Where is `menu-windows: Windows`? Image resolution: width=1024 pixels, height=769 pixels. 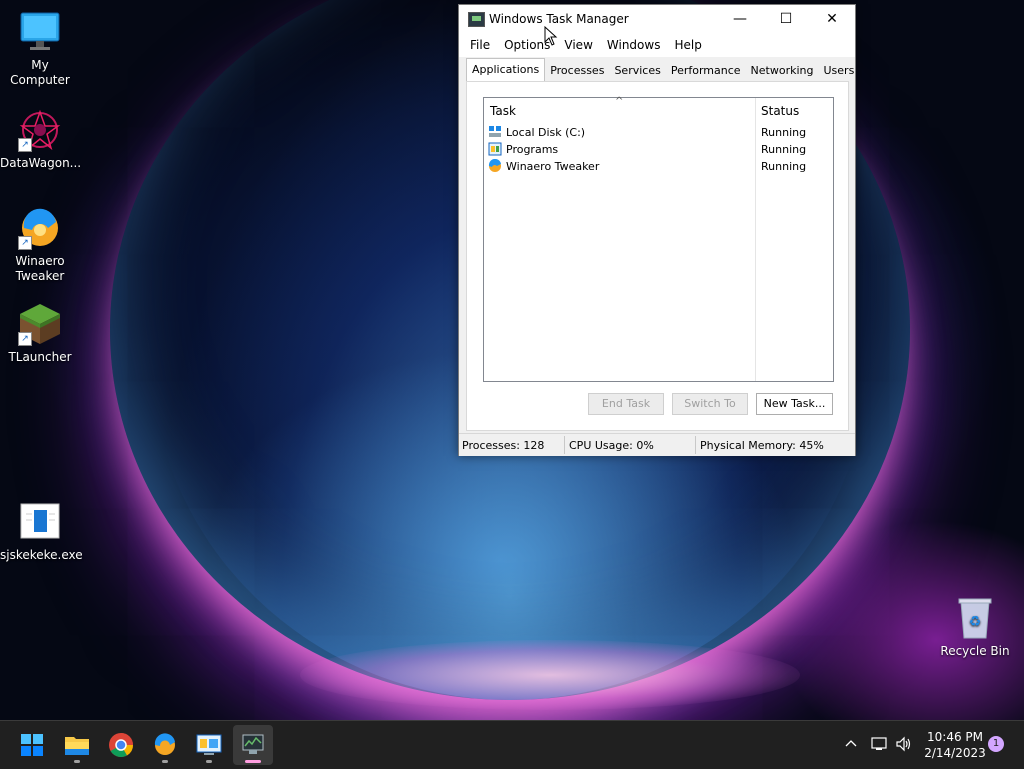
menu-windows: Windows is located at coordinates (634, 45).